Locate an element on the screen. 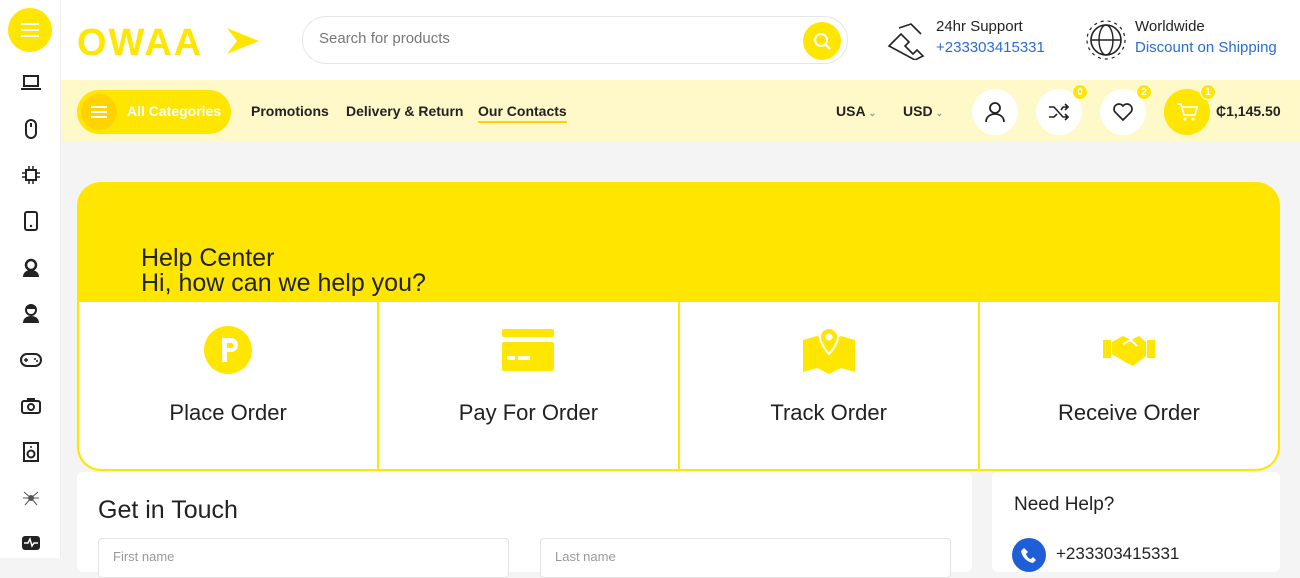 The width and height of the screenshot is (1300, 578). help-center-heading: Help Center Hi, how can we help you? is located at coordinates (283, 271).